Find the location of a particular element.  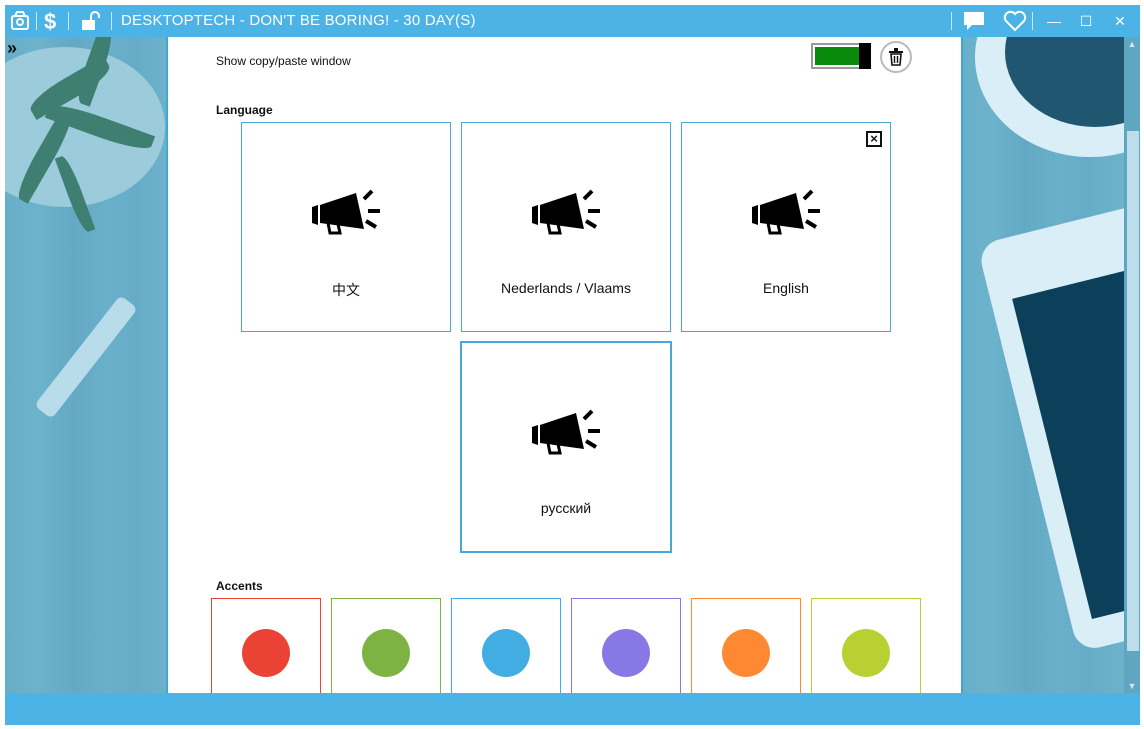

language-card-dutch: Nederlands / Vlaams is located at coordinates (566, 227).